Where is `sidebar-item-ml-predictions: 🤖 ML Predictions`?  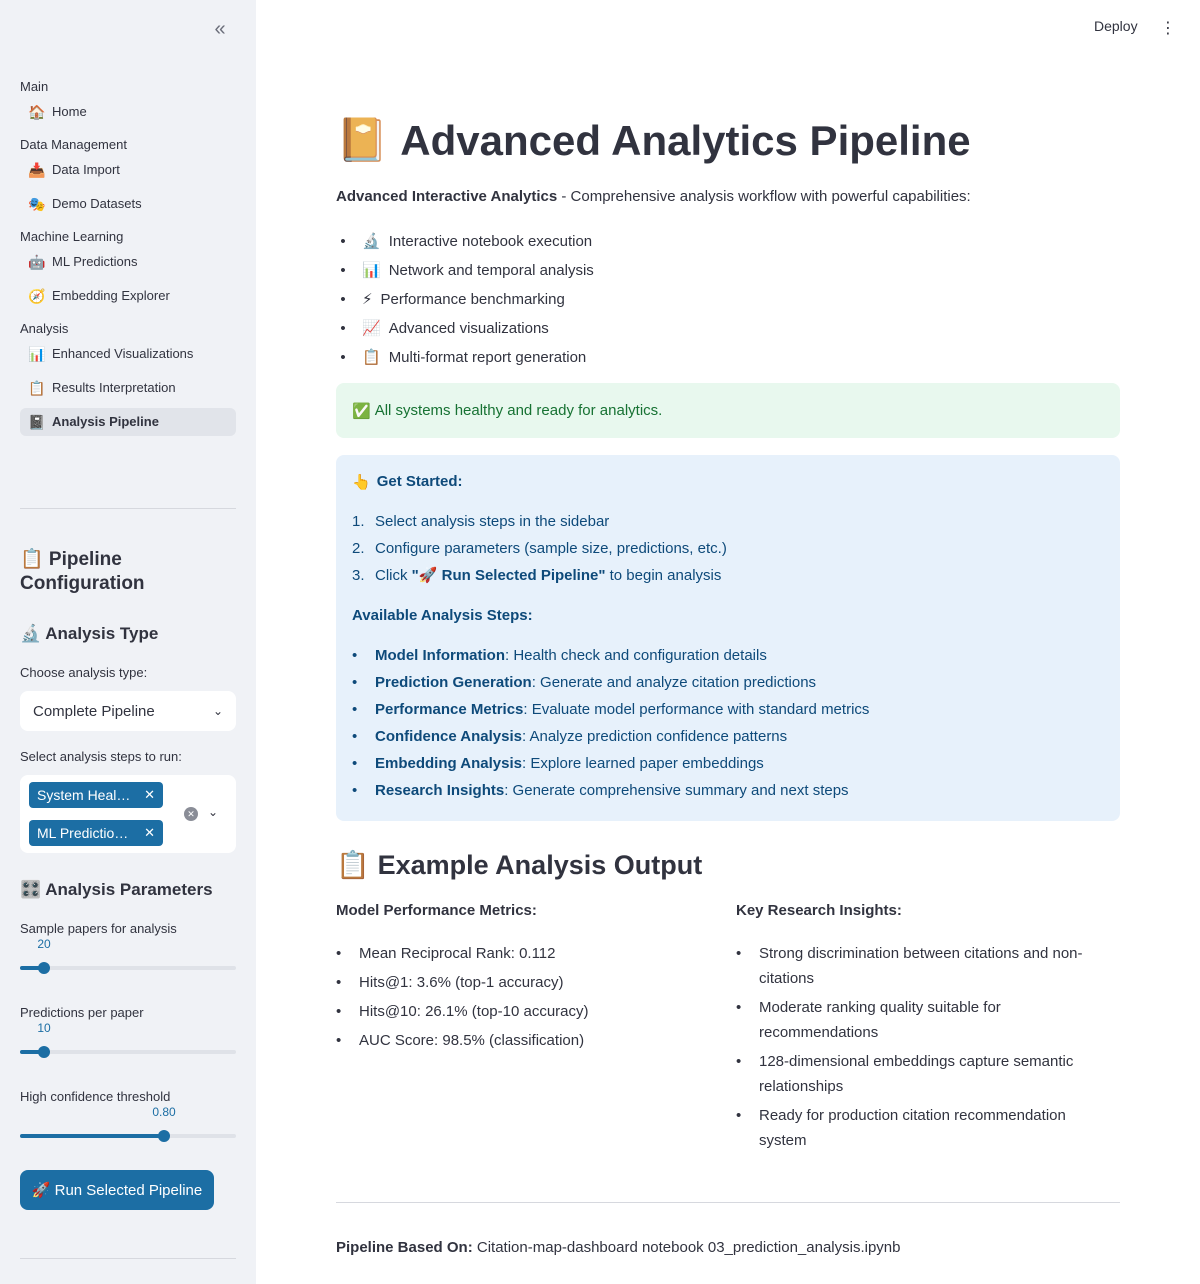
sidebar-item-ml-predictions: 🤖 ML Predictions is located at coordinates (128, 262).